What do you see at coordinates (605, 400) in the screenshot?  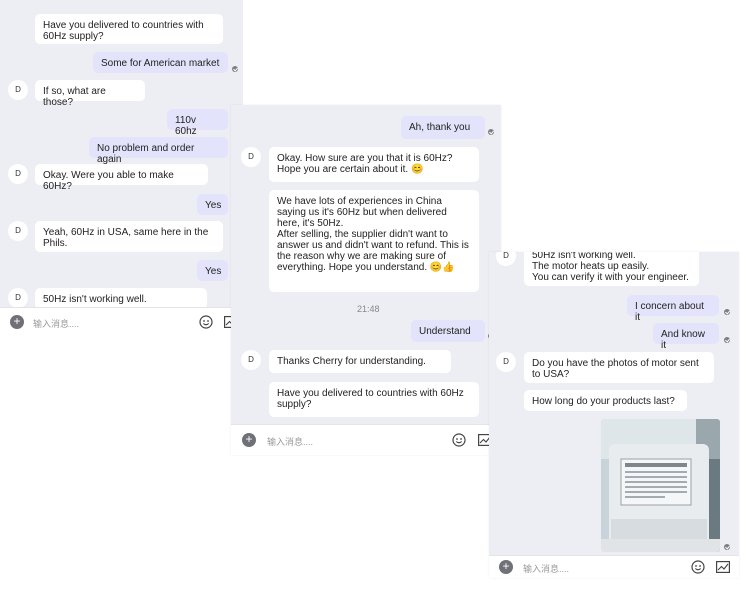 I see `message-bubble: How long do your products last?` at bounding box center [605, 400].